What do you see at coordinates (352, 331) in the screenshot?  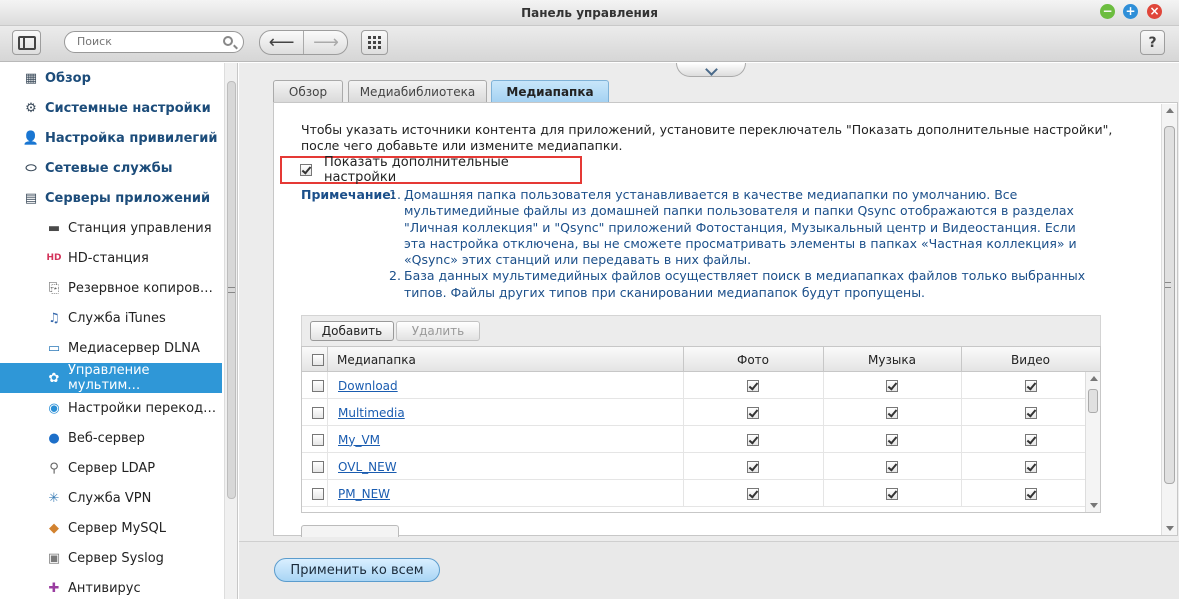 I see `add-button: Добавить` at bounding box center [352, 331].